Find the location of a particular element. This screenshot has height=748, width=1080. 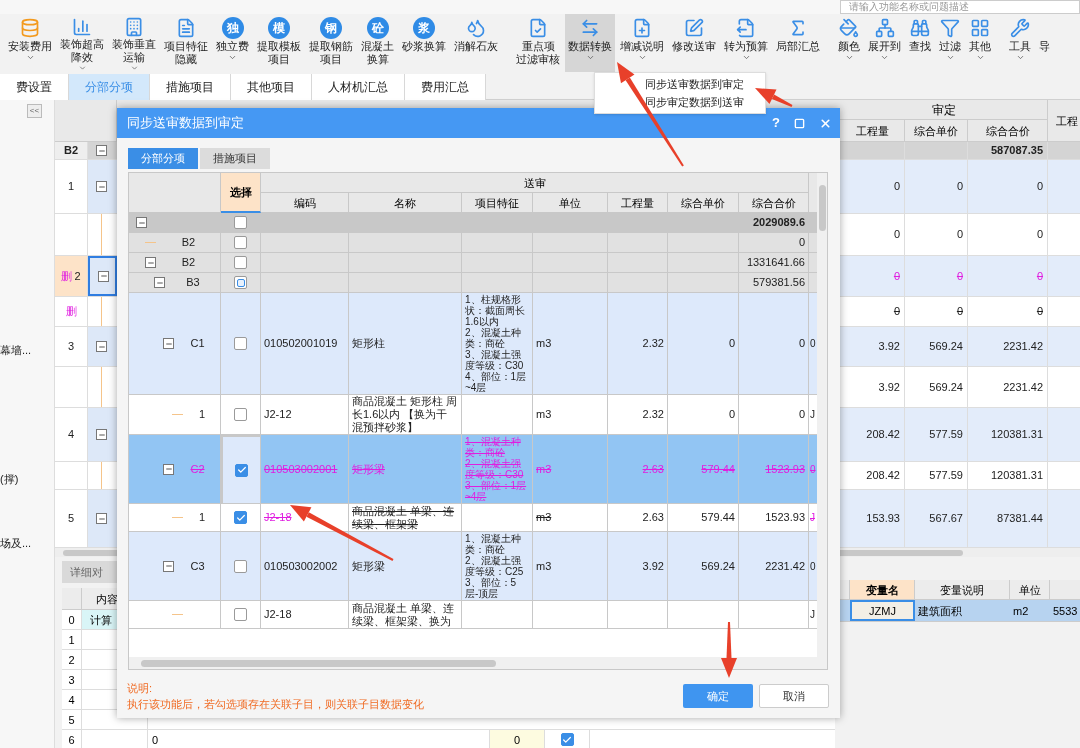

vertical-scrollbar is located at coordinates (822, 208).